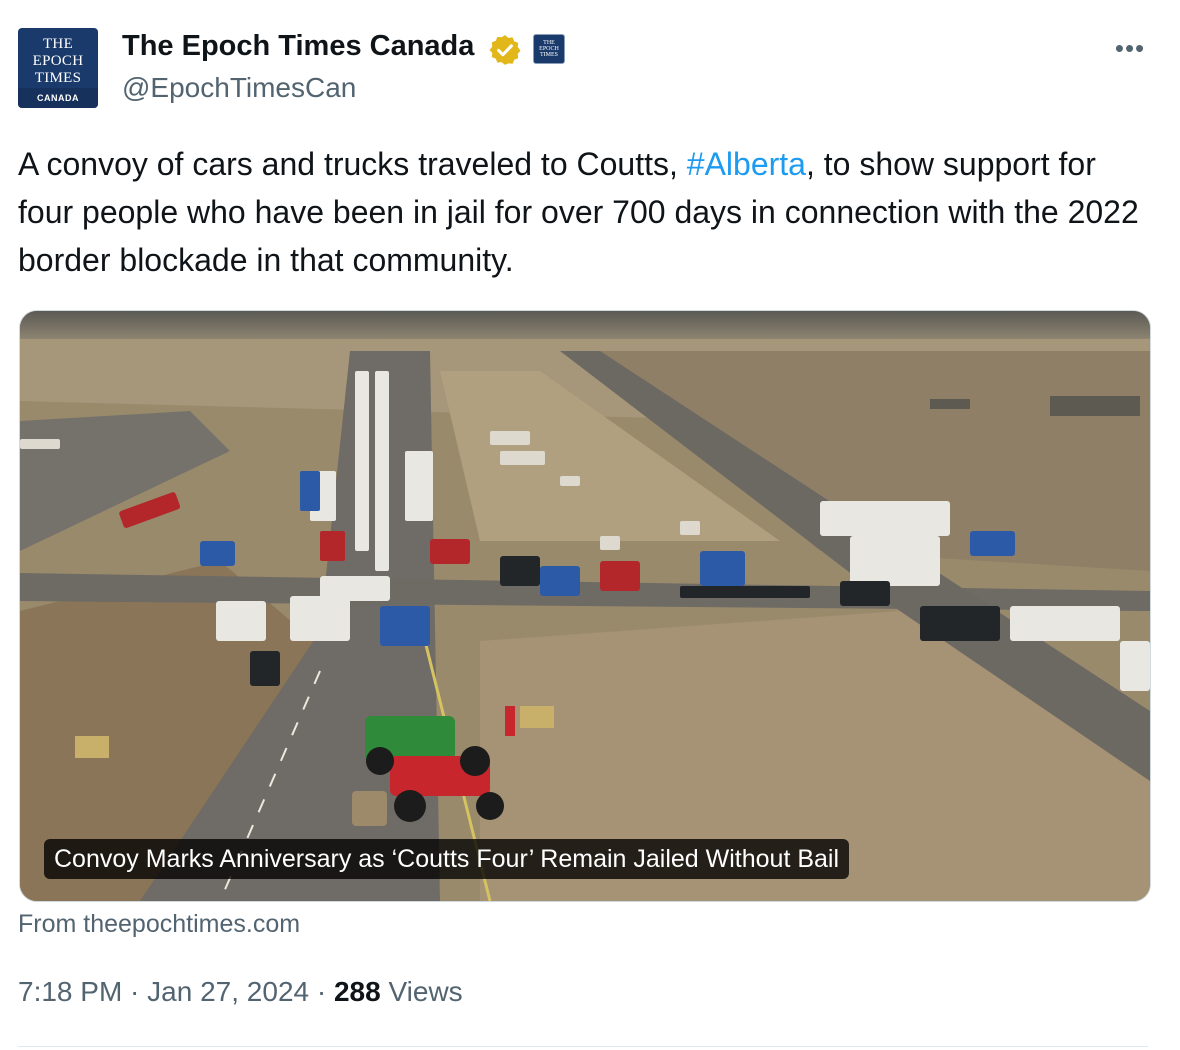 This screenshot has height=1050, width=1180. I want to click on verified-badge-icon, so click(505, 50).